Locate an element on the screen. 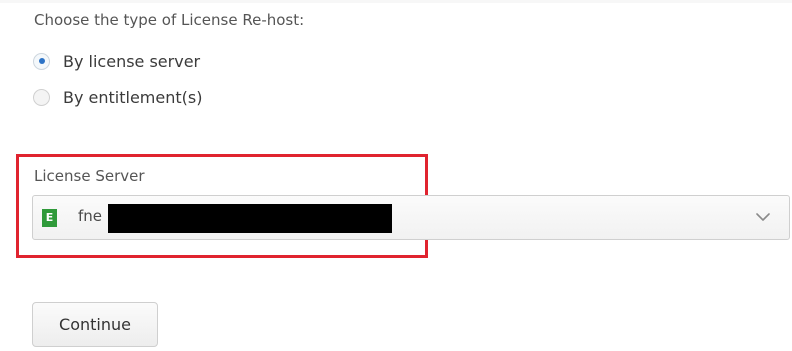 The height and width of the screenshot is (351, 792). chevron-down-icon is located at coordinates (763, 217).